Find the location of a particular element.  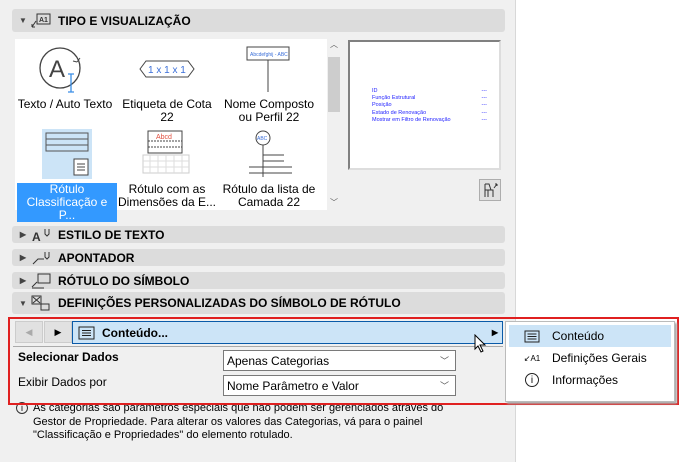

section-estilo-header: ▶ A ESTILO DE TEXTO is located at coordinates (258, 234).